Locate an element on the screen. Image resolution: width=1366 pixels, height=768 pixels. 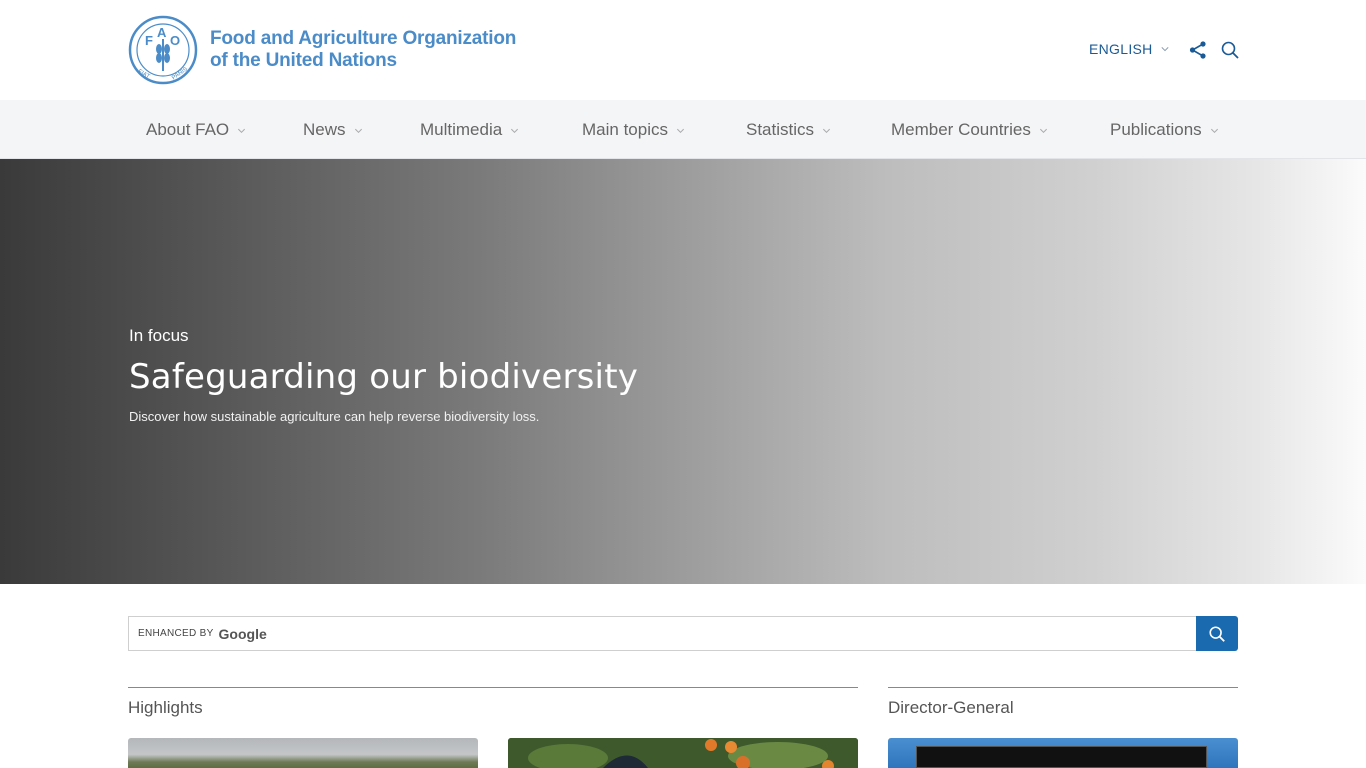
highlights-divider is located at coordinates (493, 687).